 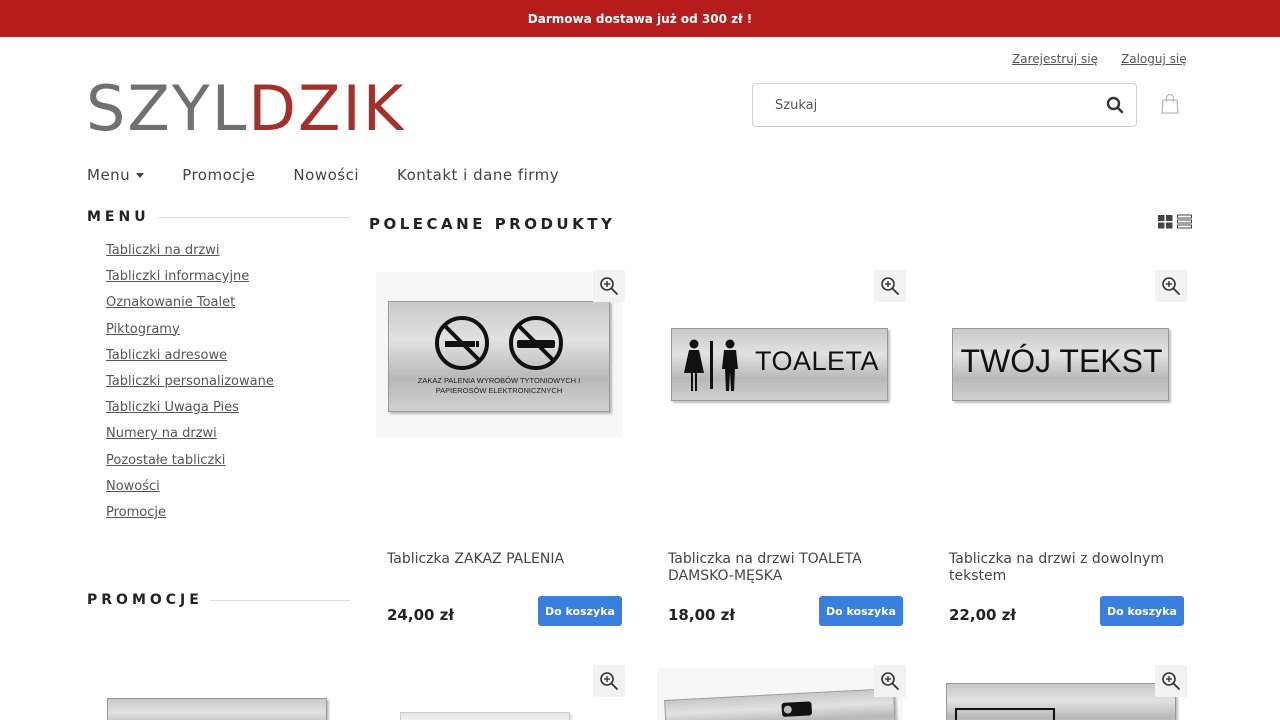 What do you see at coordinates (497, 559) in the screenshot?
I see `product-name: Tabliczka ZAKAZ PALENIA` at bounding box center [497, 559].